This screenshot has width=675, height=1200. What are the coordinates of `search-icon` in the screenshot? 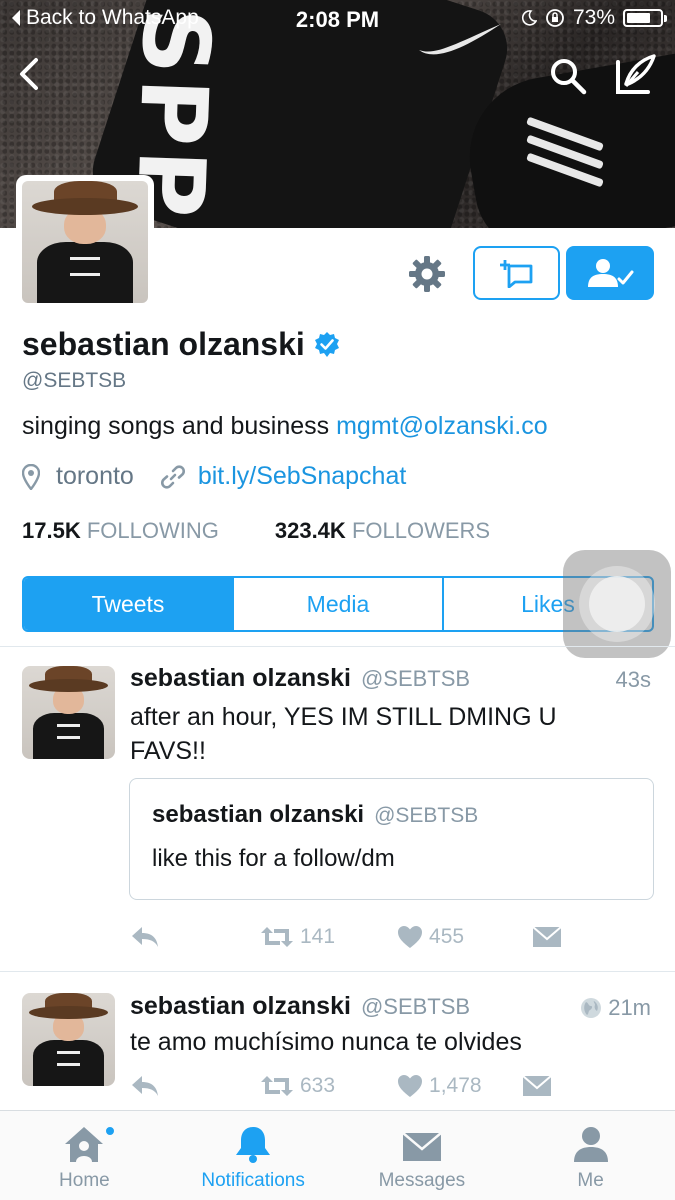 It's located at (568, 76).